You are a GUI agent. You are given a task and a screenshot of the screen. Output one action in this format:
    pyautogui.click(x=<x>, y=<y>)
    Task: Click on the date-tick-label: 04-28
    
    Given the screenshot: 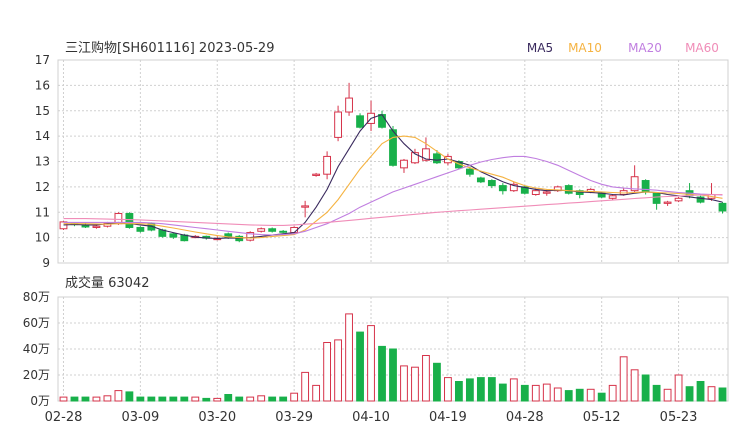 What is the action you would take?
    pyautogui.click(x=525, y=417)
    